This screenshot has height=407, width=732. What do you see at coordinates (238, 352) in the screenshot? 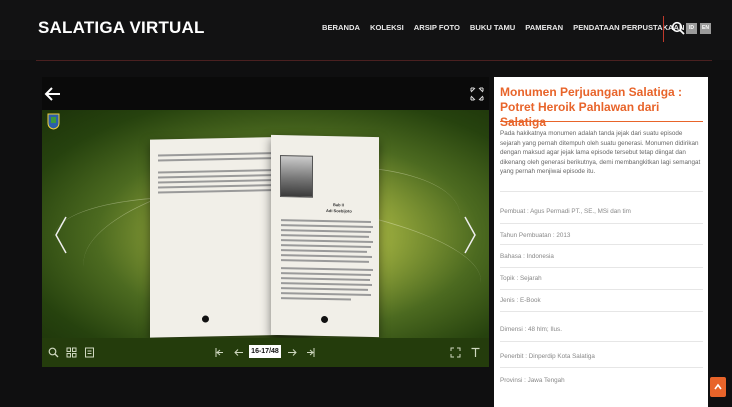
I see `prev-page-icon` at bounding box center [238, 352].